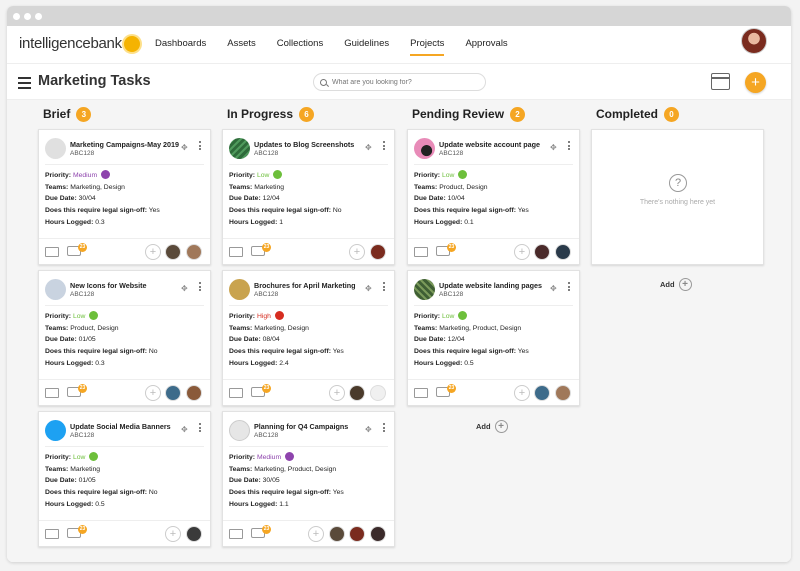 The image size is (800, 571). Describe the element at coordinates (685, 284) in the screenshot. I see `plus-icon: +` at that location.